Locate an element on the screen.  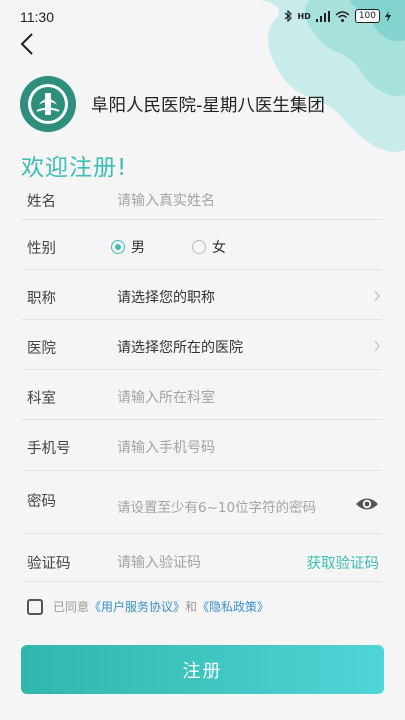
status-time: 11:30 is located at coordinates (37, 17).